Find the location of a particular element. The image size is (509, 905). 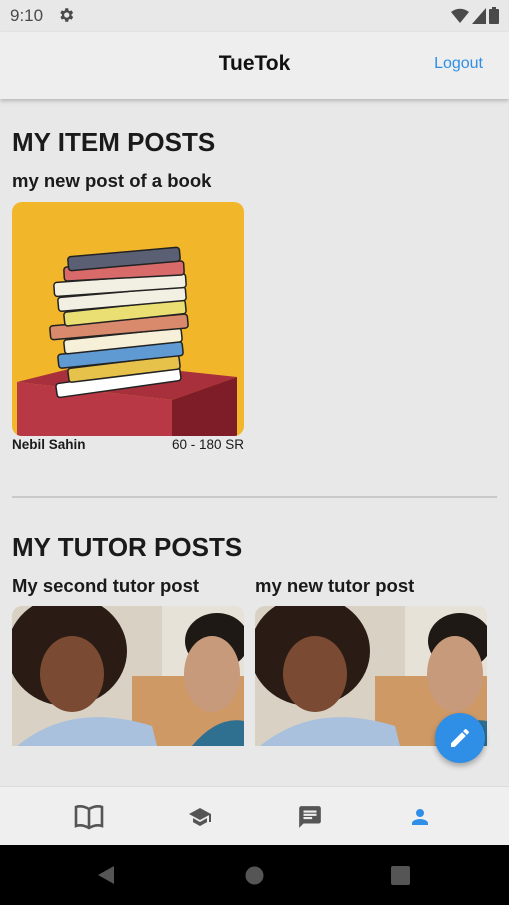

nav-item-messages is located at coordinates (310, 817).